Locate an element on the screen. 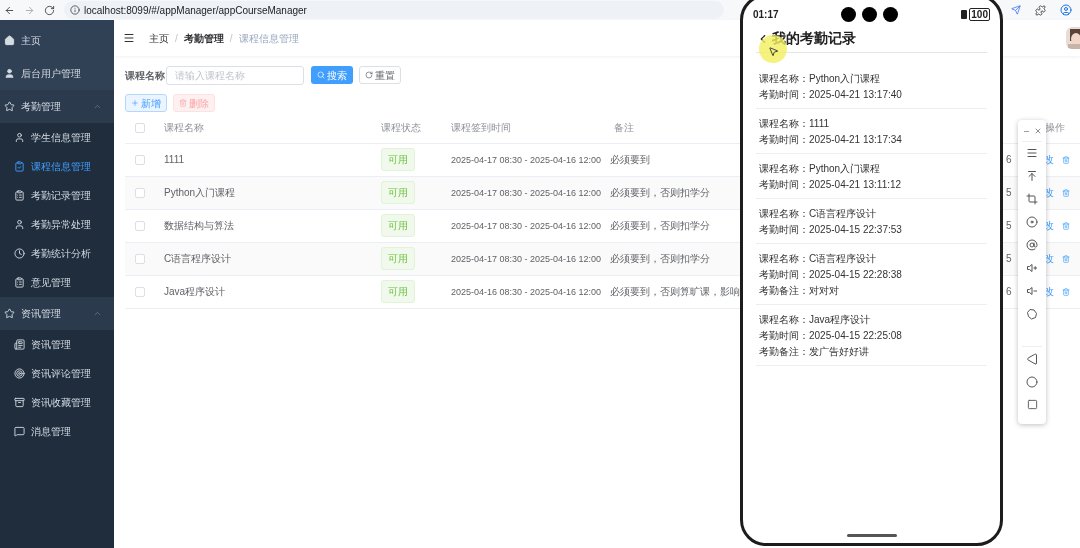  mouse-pointer-icon is located at coordinates (773, 51).